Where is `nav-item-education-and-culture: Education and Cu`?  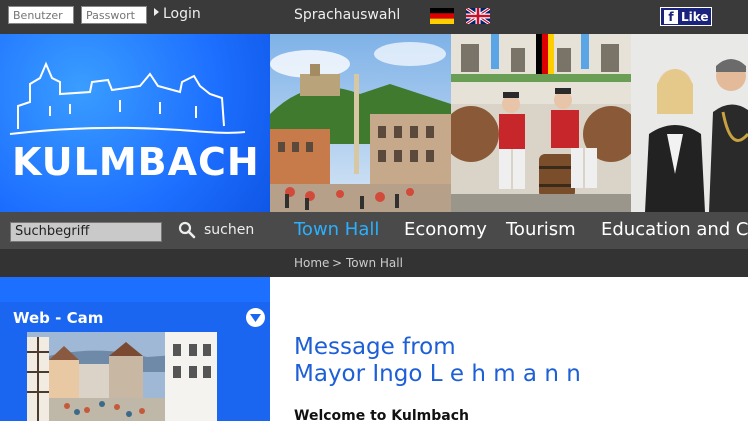 nav-item-education-and-culture: Education and Cu is located at coordinates (674, 229).